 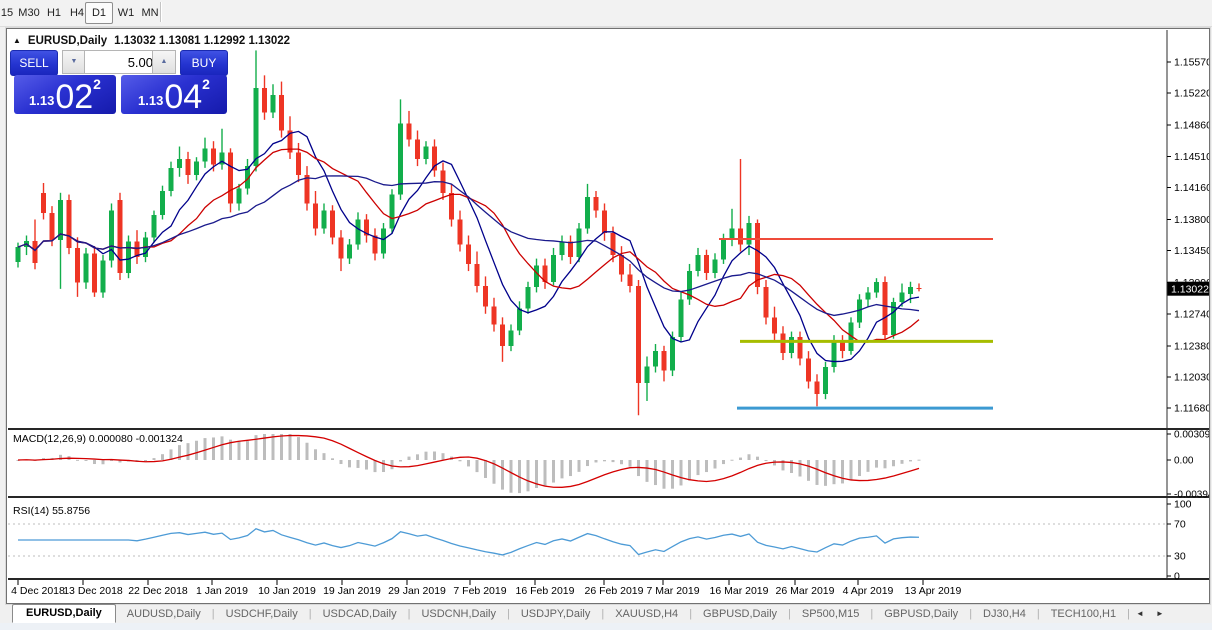 I want to click on volume-increase-button: ▲, so click(x=164, y=62).